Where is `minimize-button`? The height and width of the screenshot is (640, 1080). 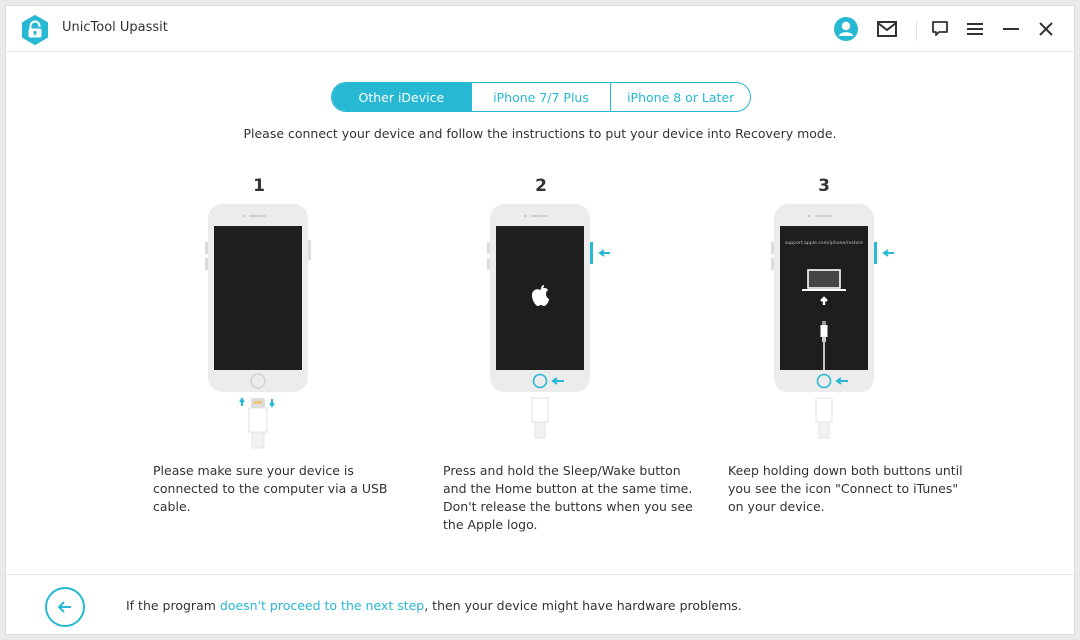 minimize-button is located at coordinates (1011, 29).